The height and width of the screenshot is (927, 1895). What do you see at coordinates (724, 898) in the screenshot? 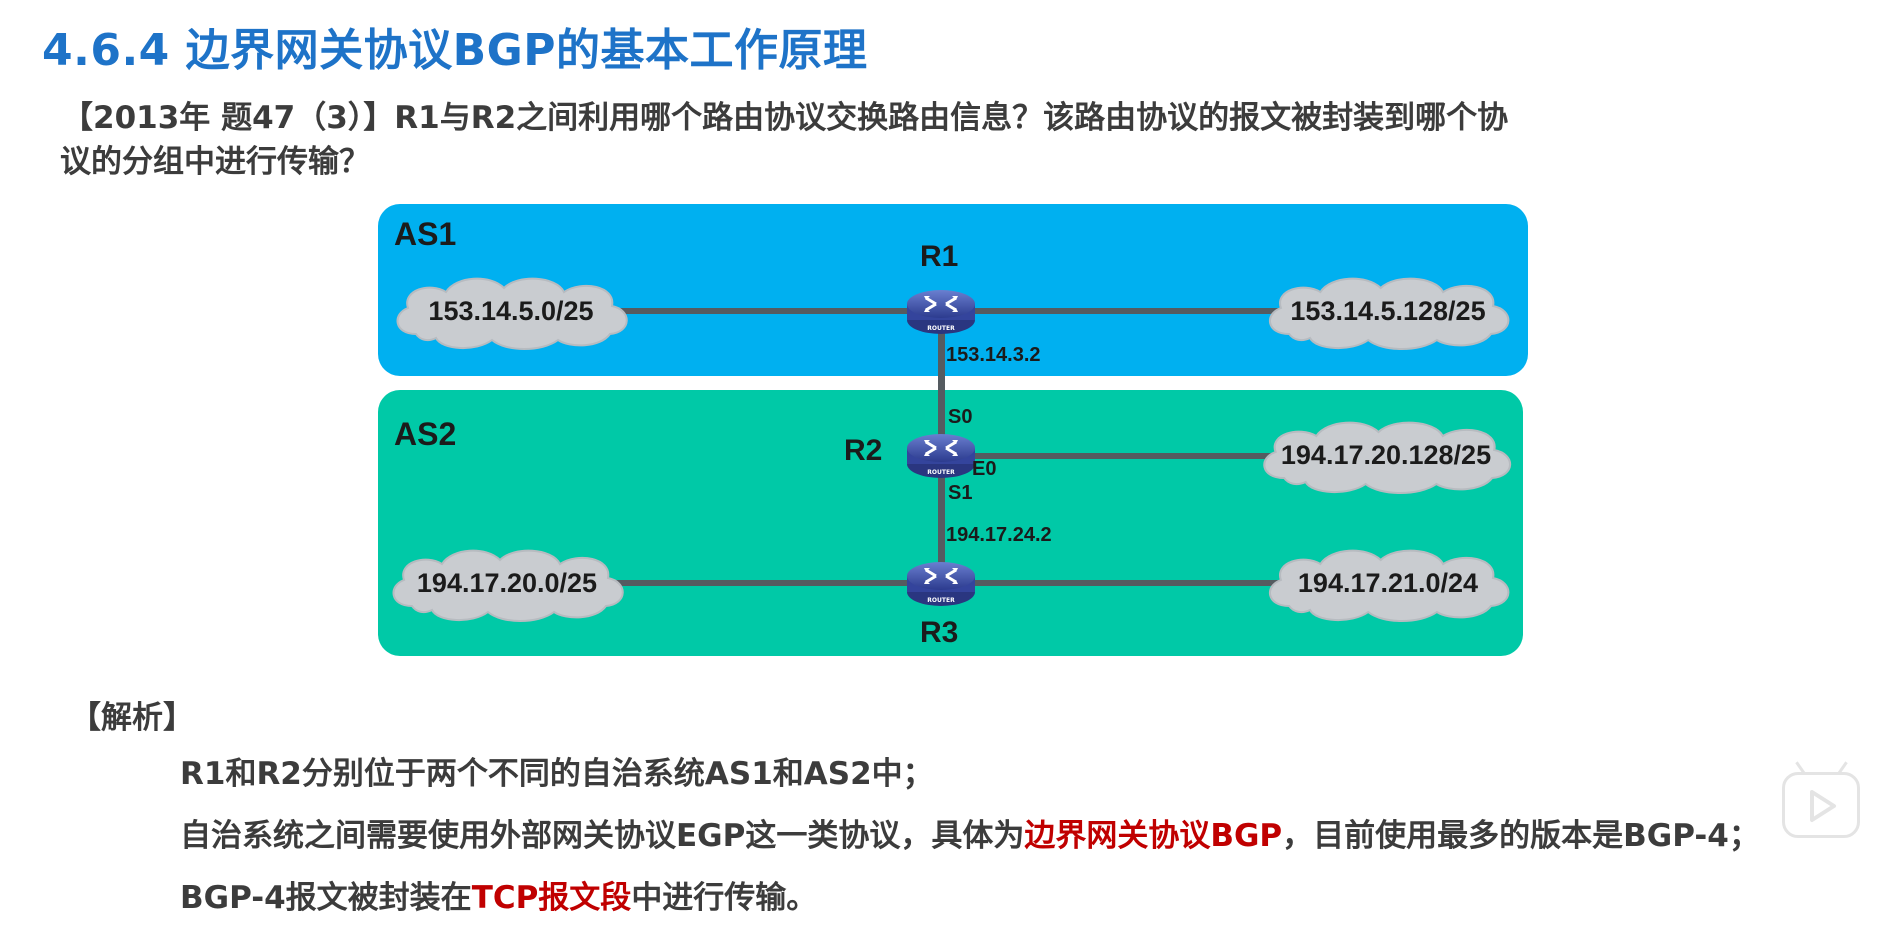
I see `analysis-text: 中进行传输。` at bounding box center [724, 898].